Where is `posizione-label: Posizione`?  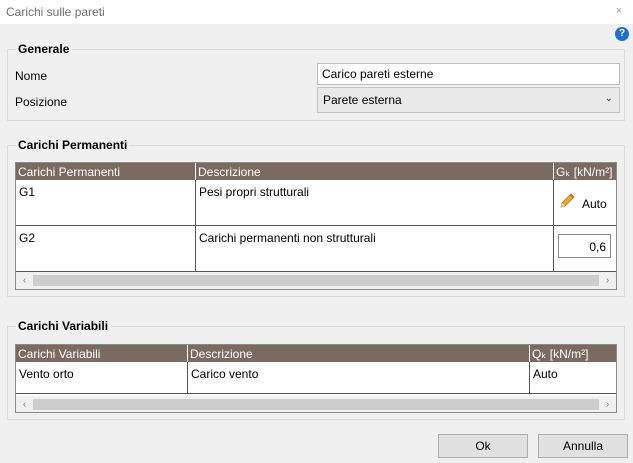
posizione-label: Posizione is located at coordinates (41, 102).